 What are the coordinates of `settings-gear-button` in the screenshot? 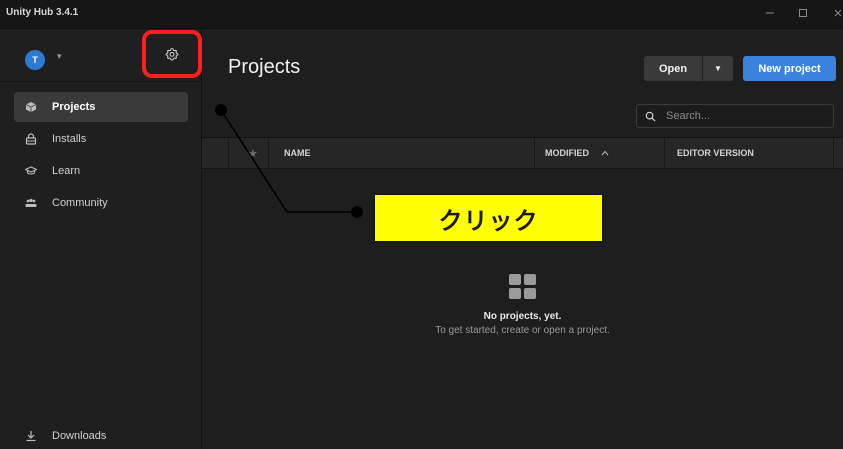 It's located at (172, 54).